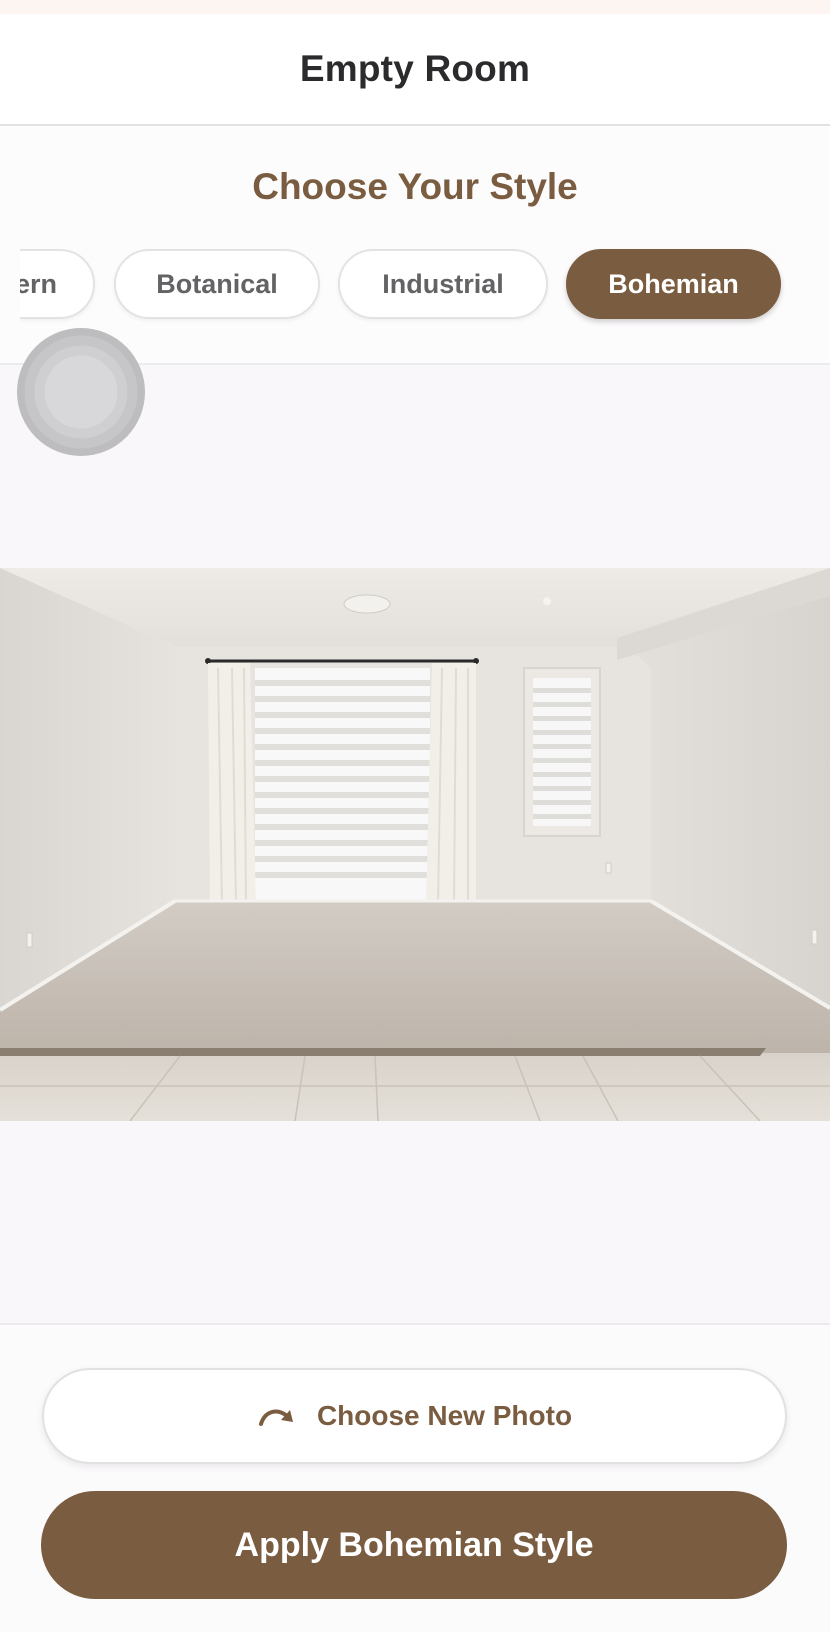 This screenshot has height=1632, width=830. I want to click on scroll-fade-edge, so click(10, 284).